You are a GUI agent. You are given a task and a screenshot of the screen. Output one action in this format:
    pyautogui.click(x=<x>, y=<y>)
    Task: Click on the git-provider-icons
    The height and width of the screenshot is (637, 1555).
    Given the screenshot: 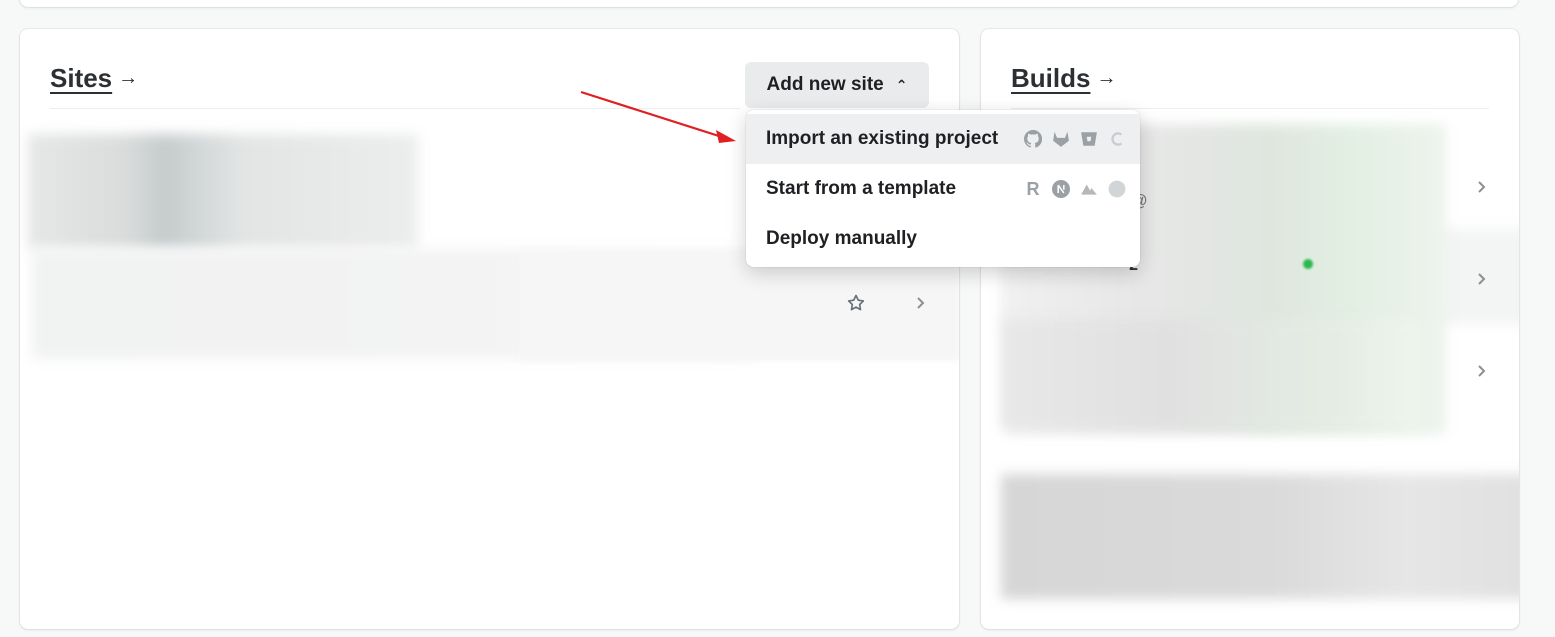 What is the action you would take?
    pyautogui.click(x=1075, y=139)
    